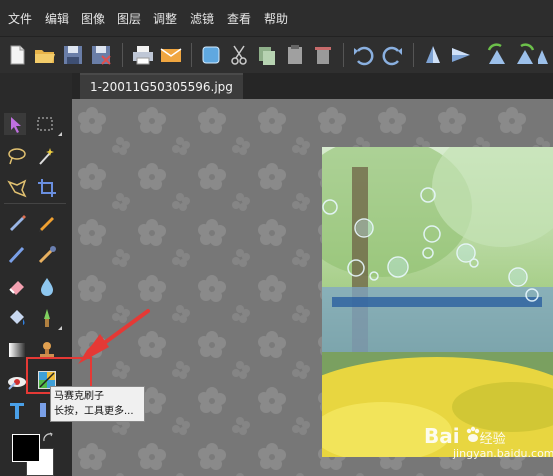  Describe the element at coordinates (45, 55) in the screenshot. I see `open-folder-icon` at that location.